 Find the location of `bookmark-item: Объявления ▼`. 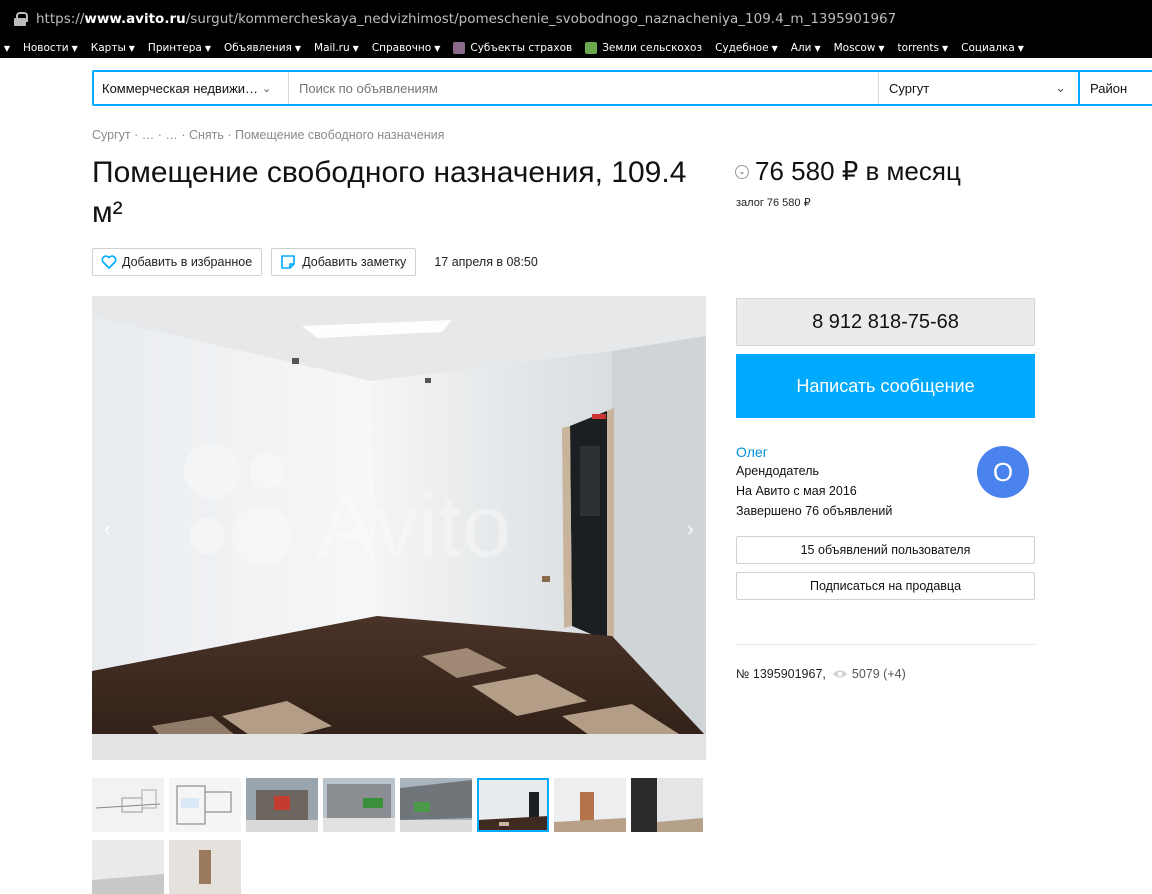

bookmark-item: Объявления ▼ is located at coordinates (262, 48).